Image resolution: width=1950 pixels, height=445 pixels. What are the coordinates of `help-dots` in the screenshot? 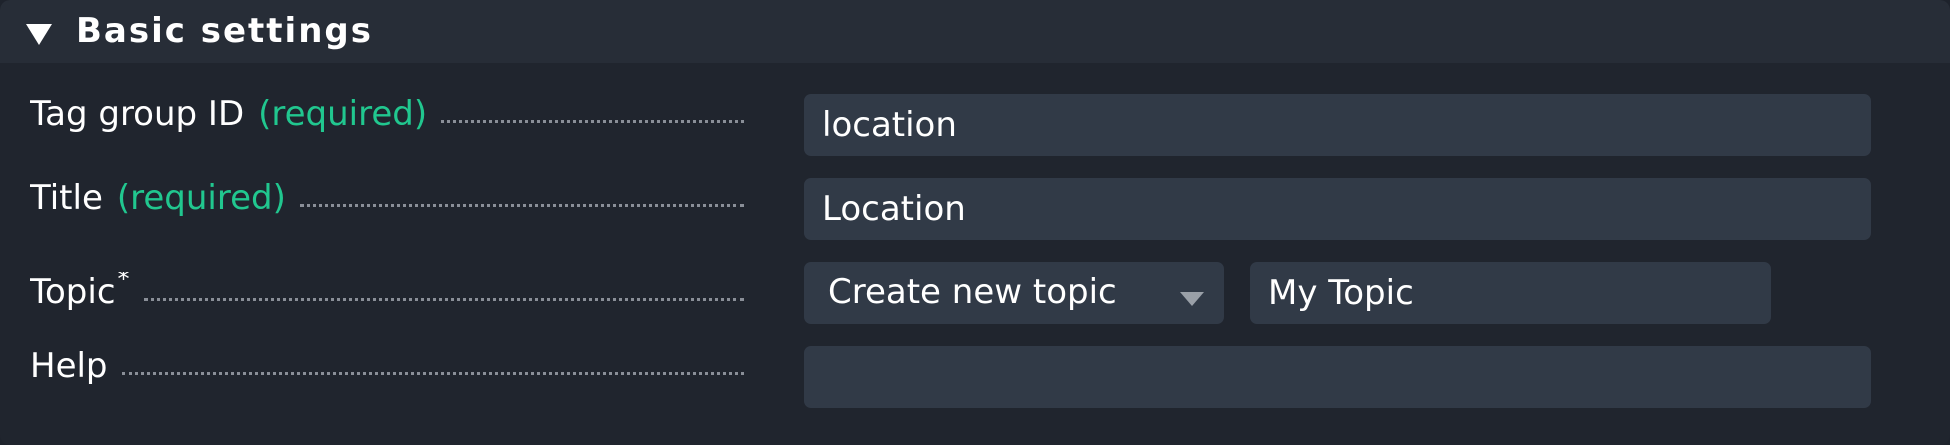 It's located at (432, 373).